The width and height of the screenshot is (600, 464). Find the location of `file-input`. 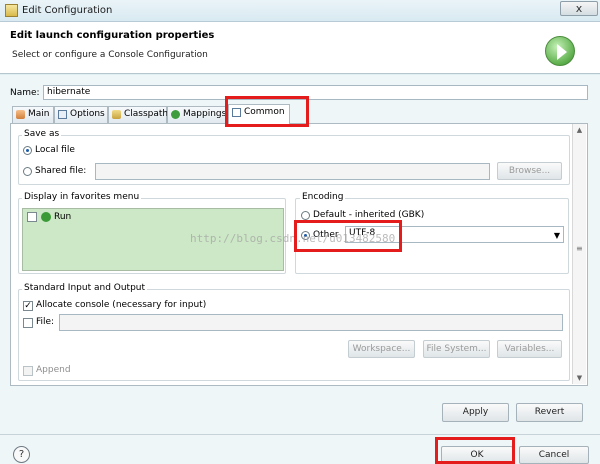

file-input is located at coordinates (311, 322).